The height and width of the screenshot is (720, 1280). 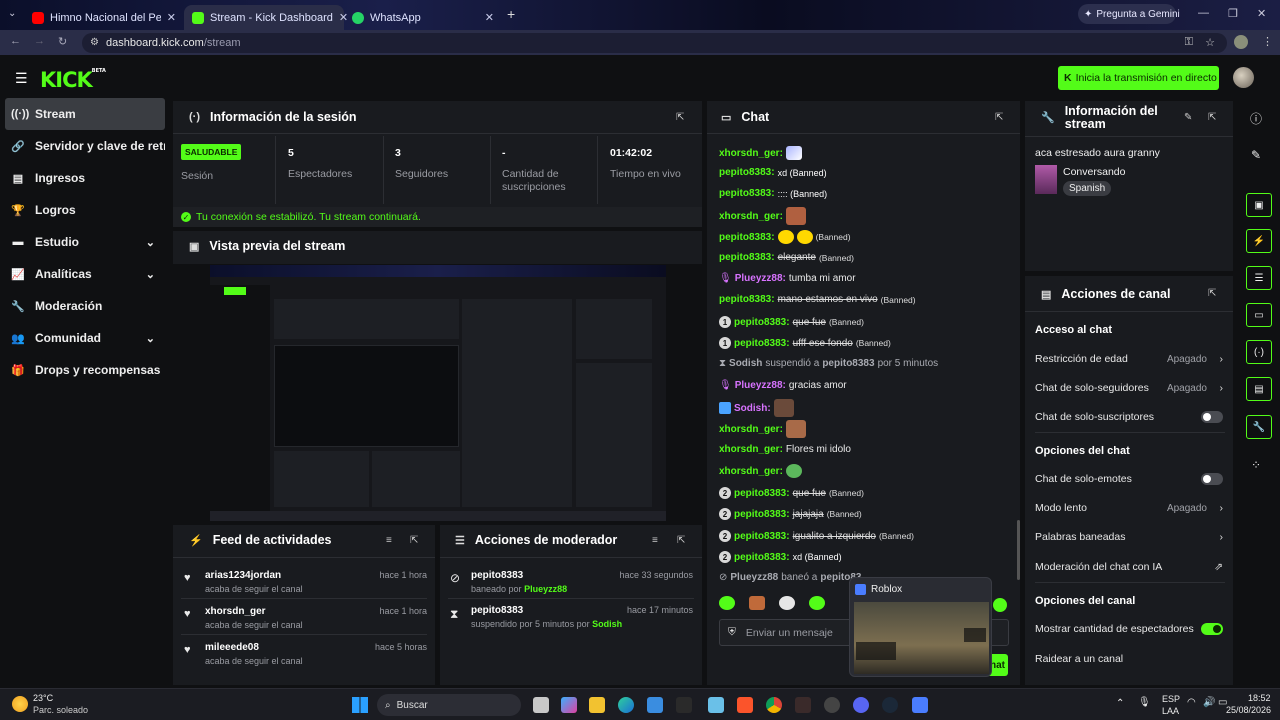 I want to click on tab-search-icon: ⌄, so click(x=12, y=13).